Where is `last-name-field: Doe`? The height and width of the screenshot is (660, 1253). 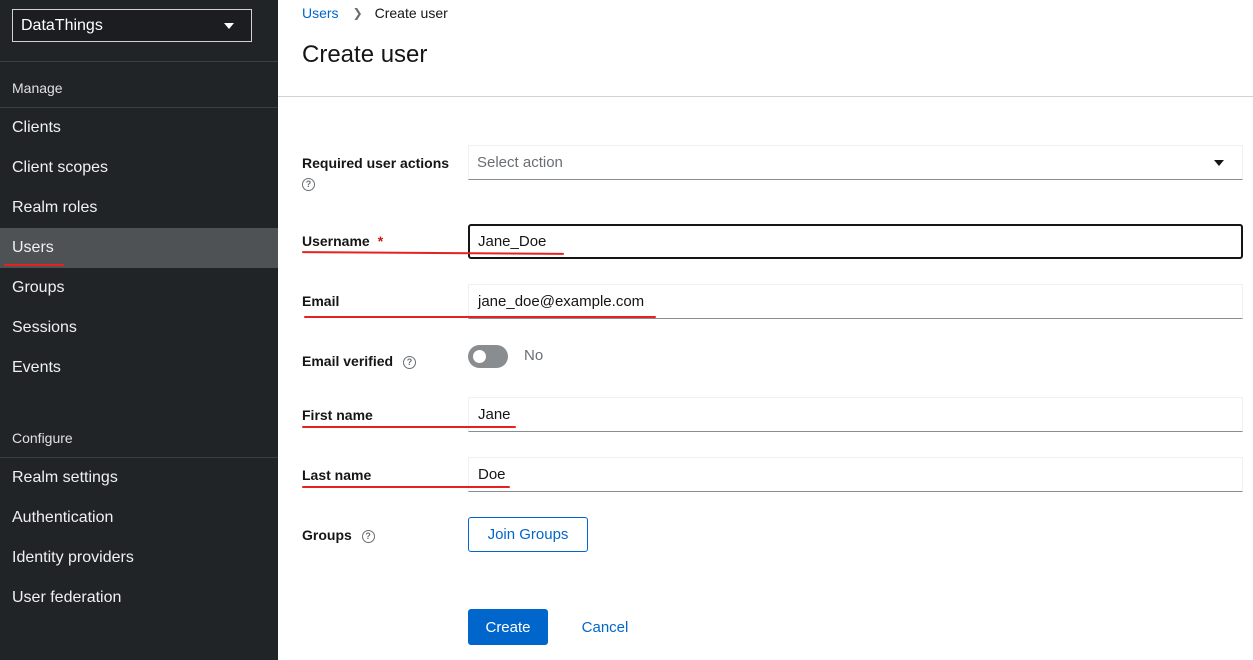
last-name-field: Doe is located at coordinates (855, 474).